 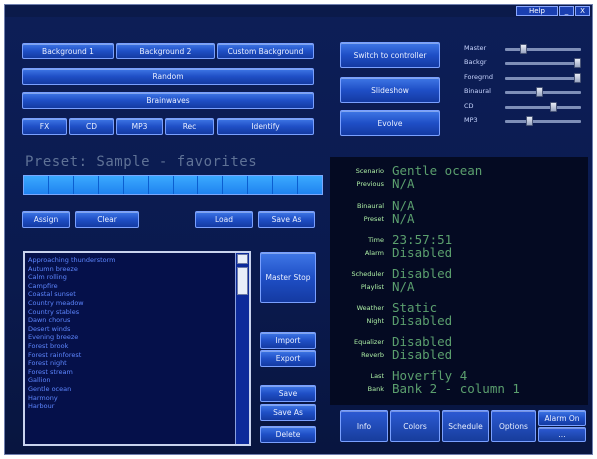 I want to click on preset-slots, so click(x=173, y=185).